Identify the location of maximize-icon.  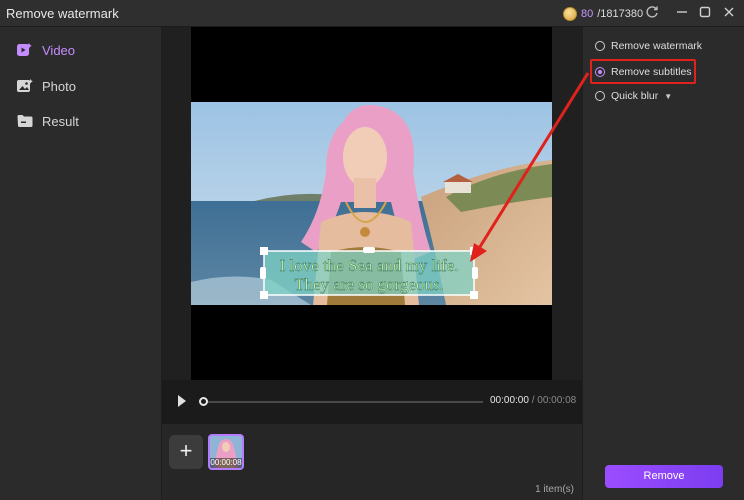
(705, 13).